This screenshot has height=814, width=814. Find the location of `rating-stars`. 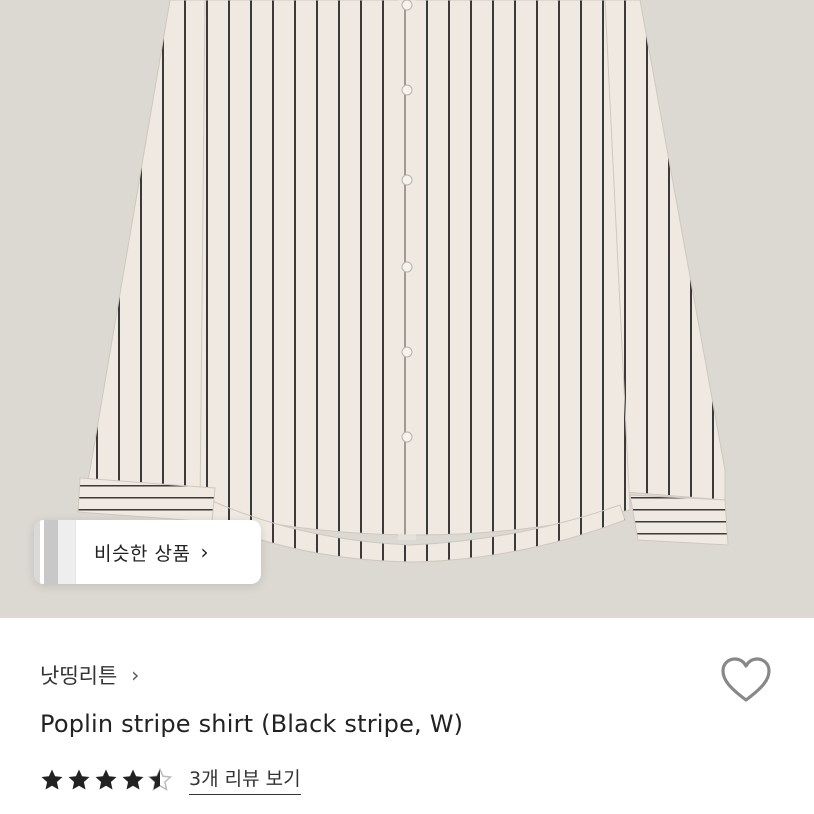

rating-stars is located at coordinates (107, 779).